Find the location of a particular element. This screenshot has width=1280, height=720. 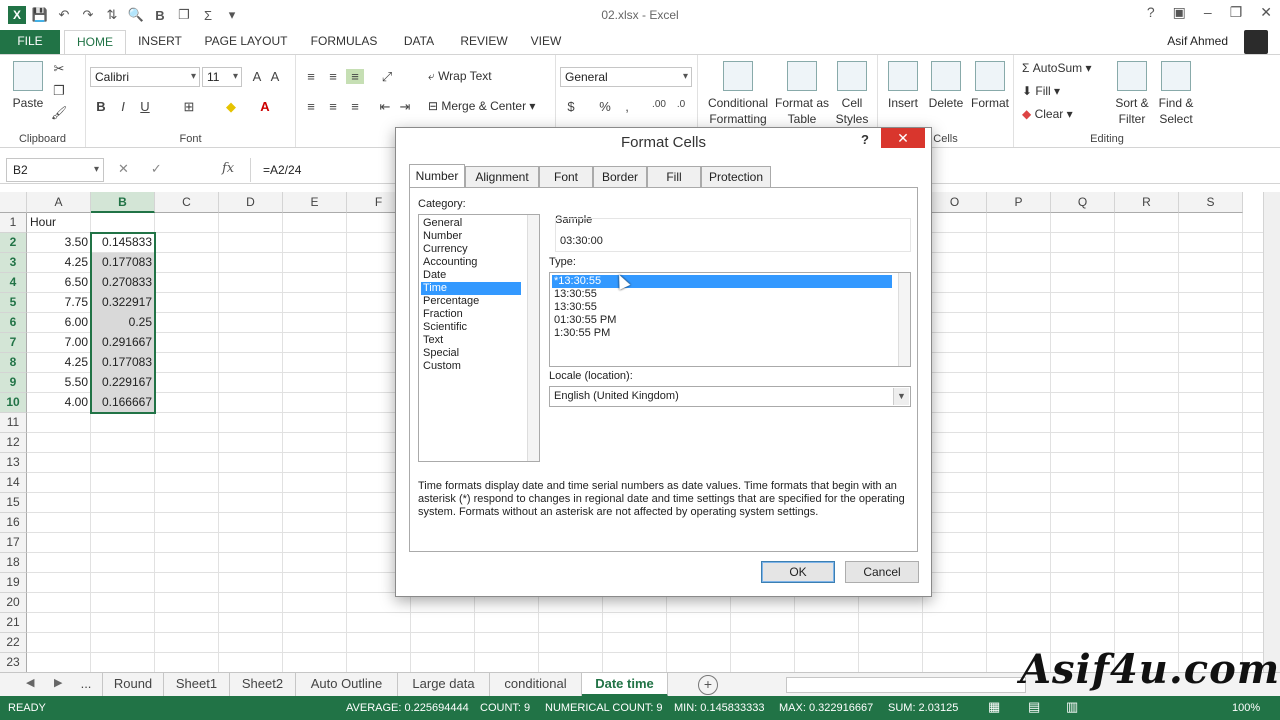

number-format-select: General is located at coordinates (626, 77).